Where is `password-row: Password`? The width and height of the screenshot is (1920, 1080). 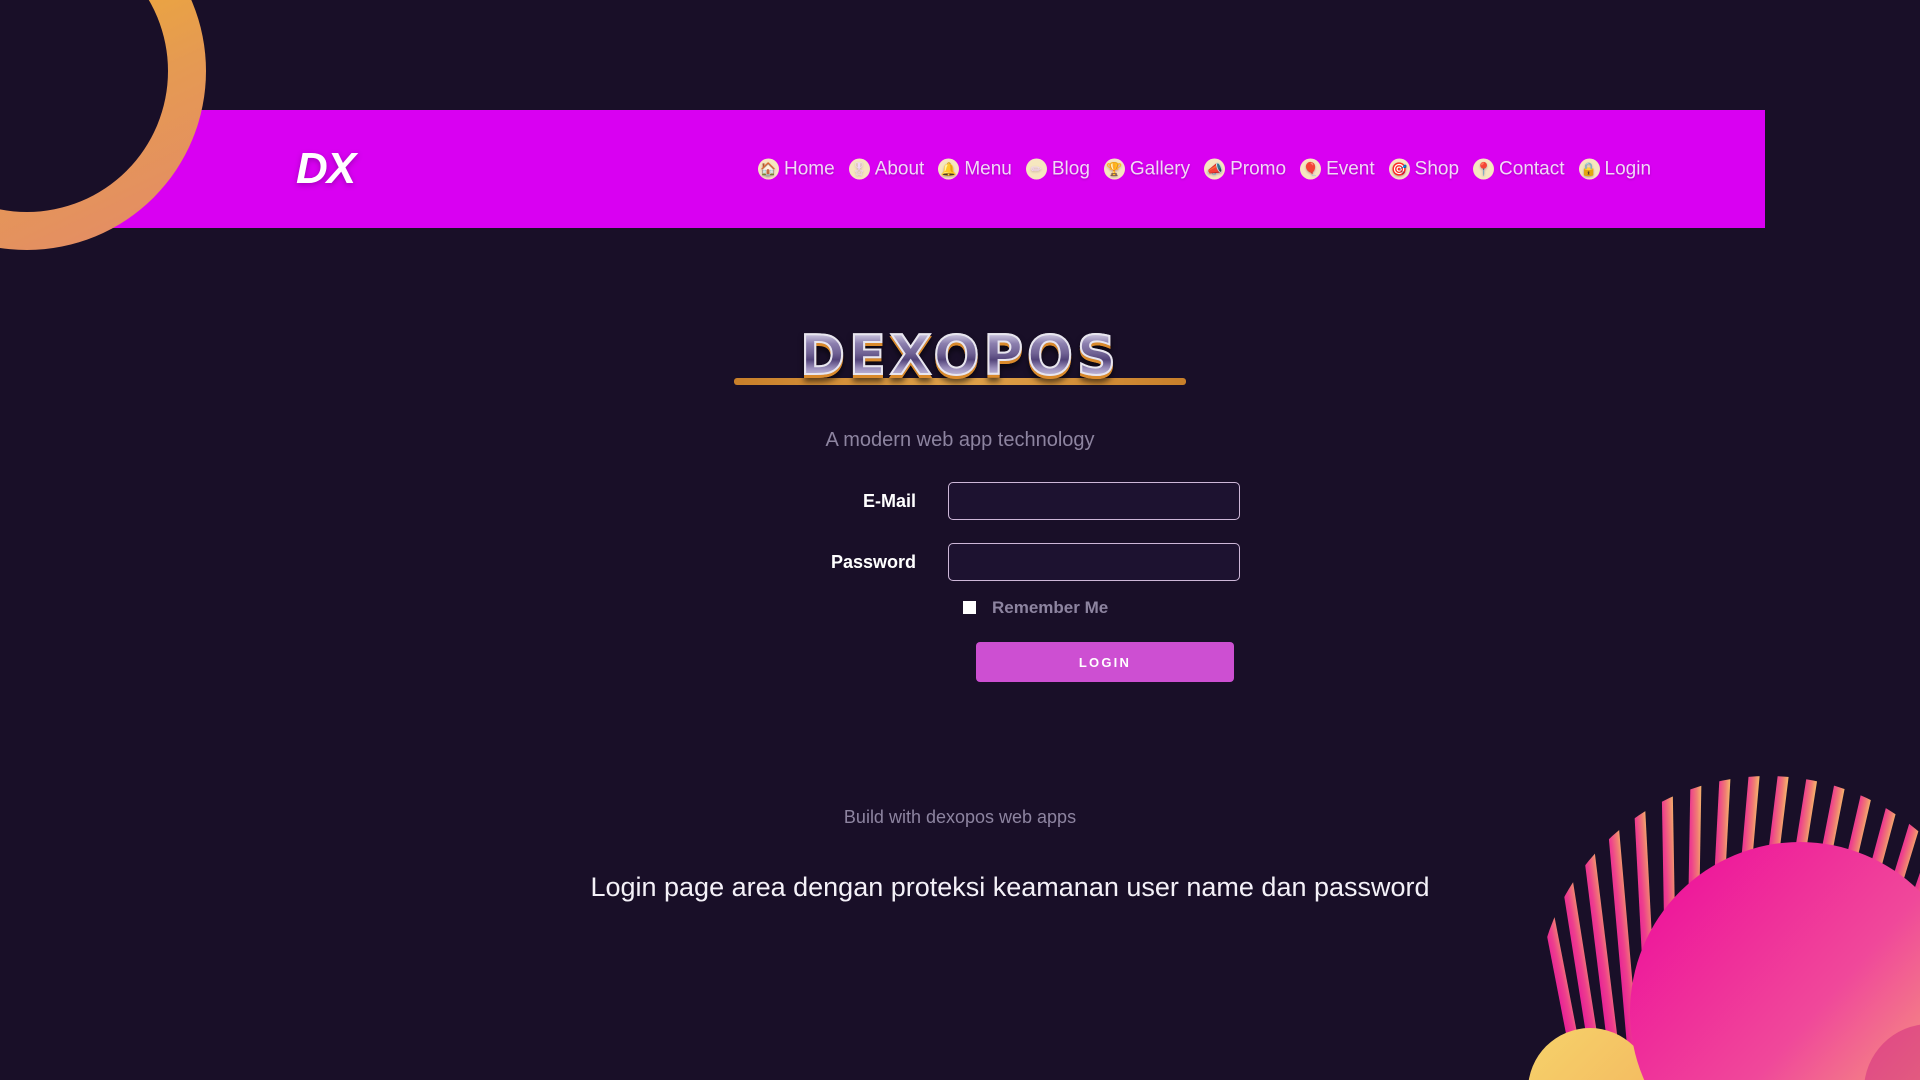 password-row: Password is located at coordinates (960, 562).